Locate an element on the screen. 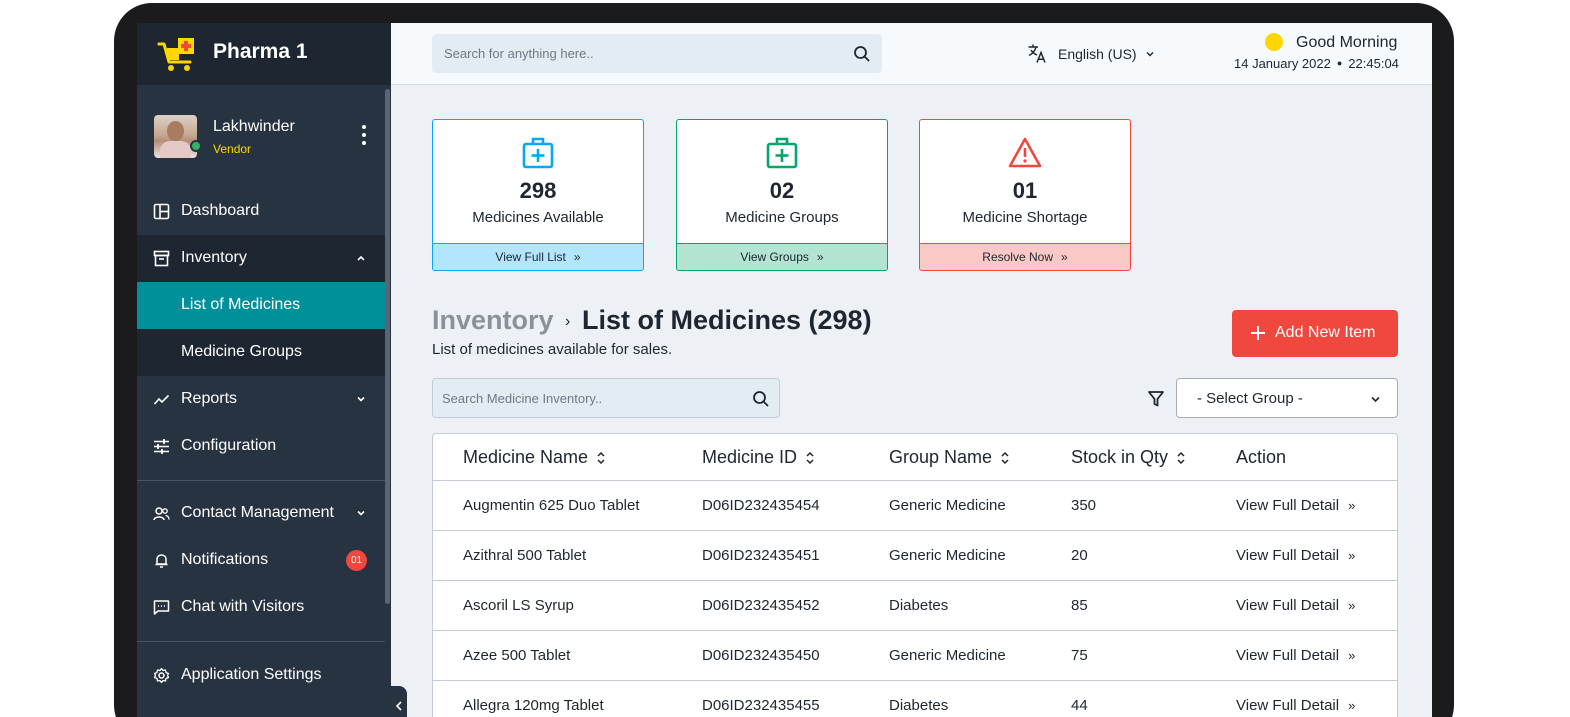 The width and height of the screenshot is (1570, 717). card-action-label: View Groups is located at coordinates (774, 257).